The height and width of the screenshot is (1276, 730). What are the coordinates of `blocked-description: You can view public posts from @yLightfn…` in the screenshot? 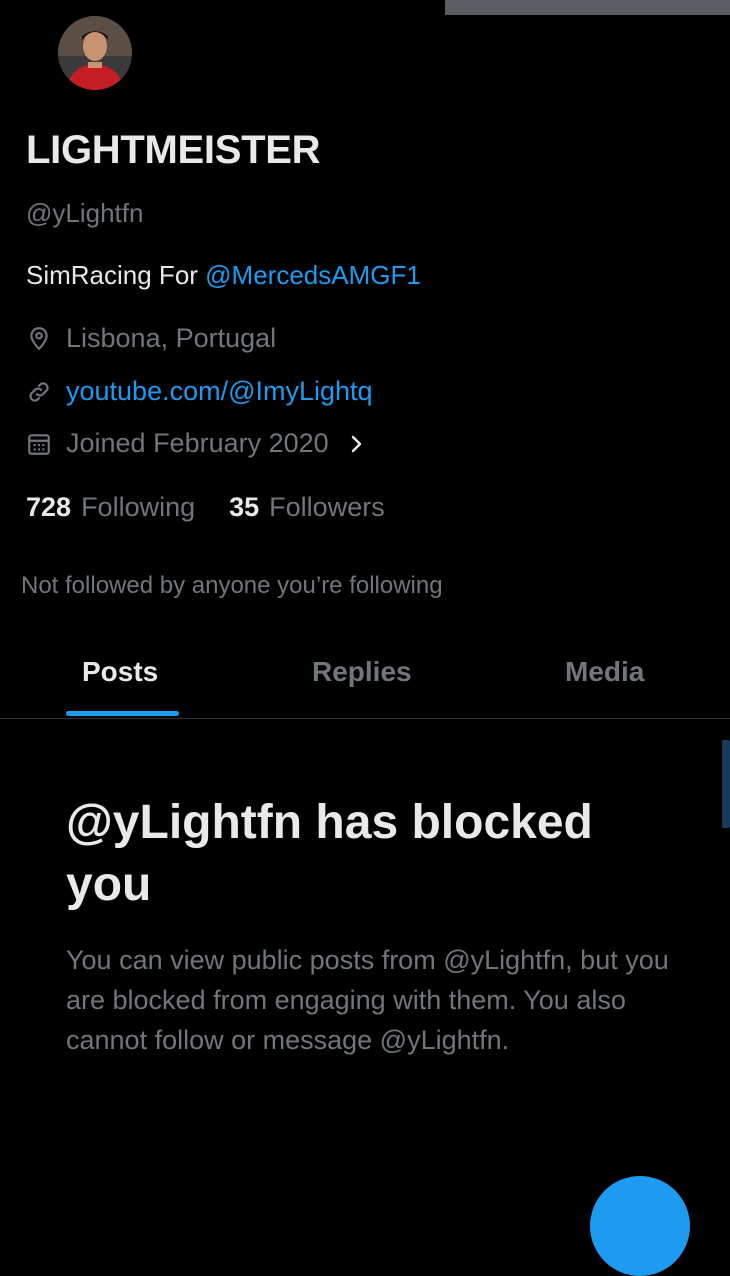 It's located at (367, 1000).